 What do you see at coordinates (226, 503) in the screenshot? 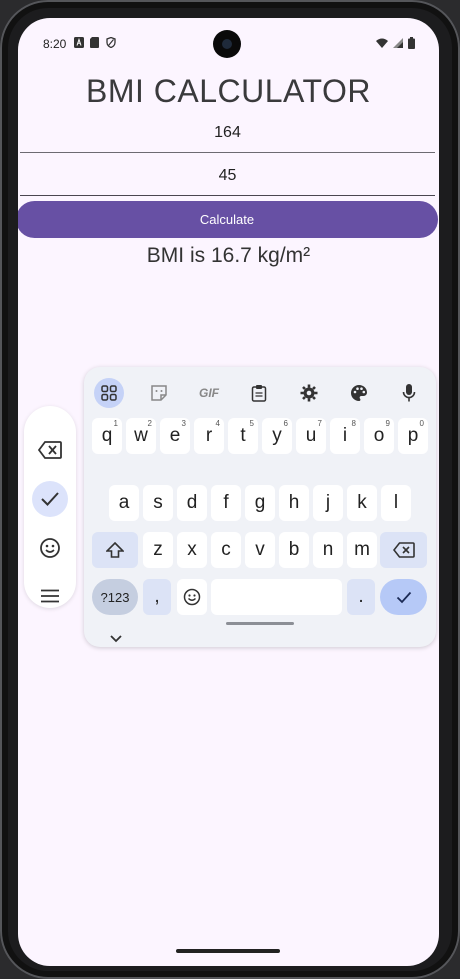
I see `key-f: f` at bounding box center [226, 503].